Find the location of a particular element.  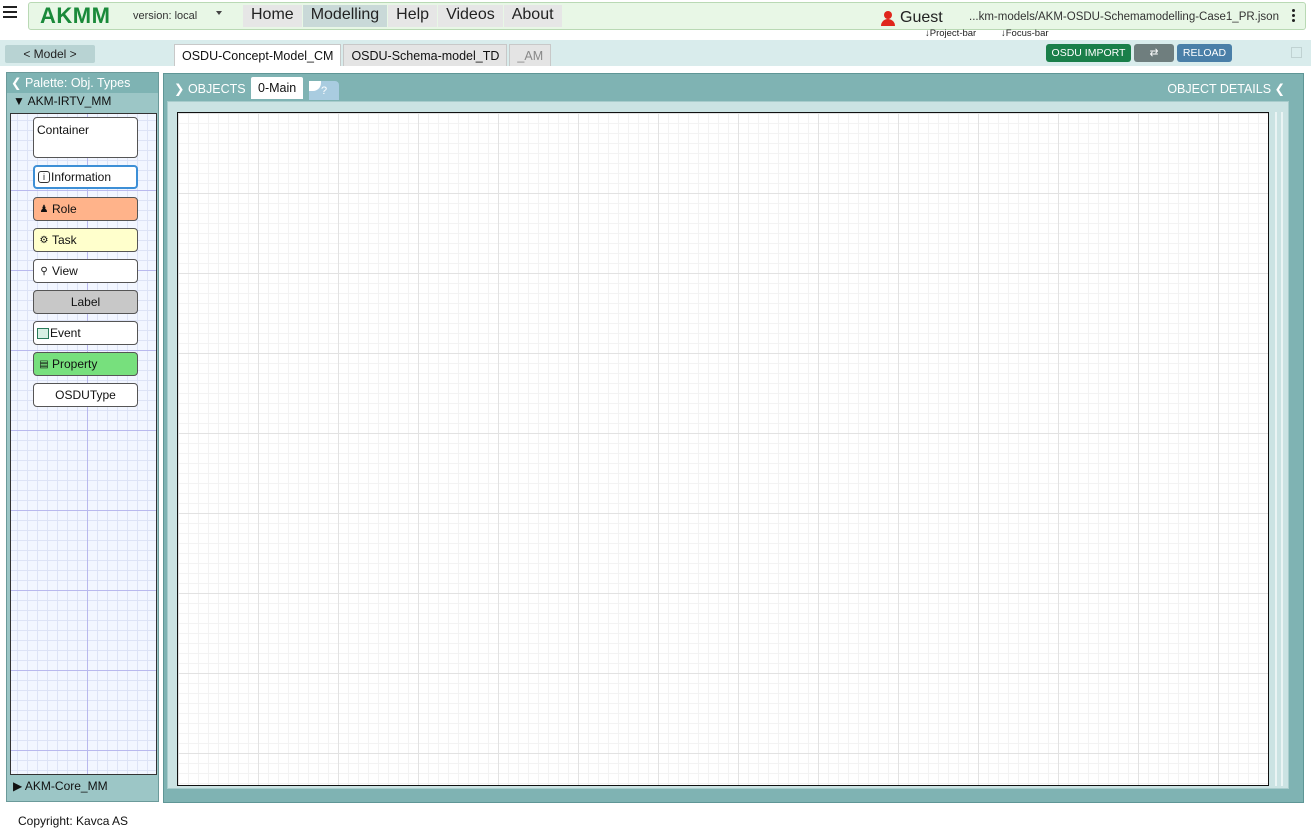

osdu-import-button: OSDU IMPORT is located at coordinates (1088, 53).